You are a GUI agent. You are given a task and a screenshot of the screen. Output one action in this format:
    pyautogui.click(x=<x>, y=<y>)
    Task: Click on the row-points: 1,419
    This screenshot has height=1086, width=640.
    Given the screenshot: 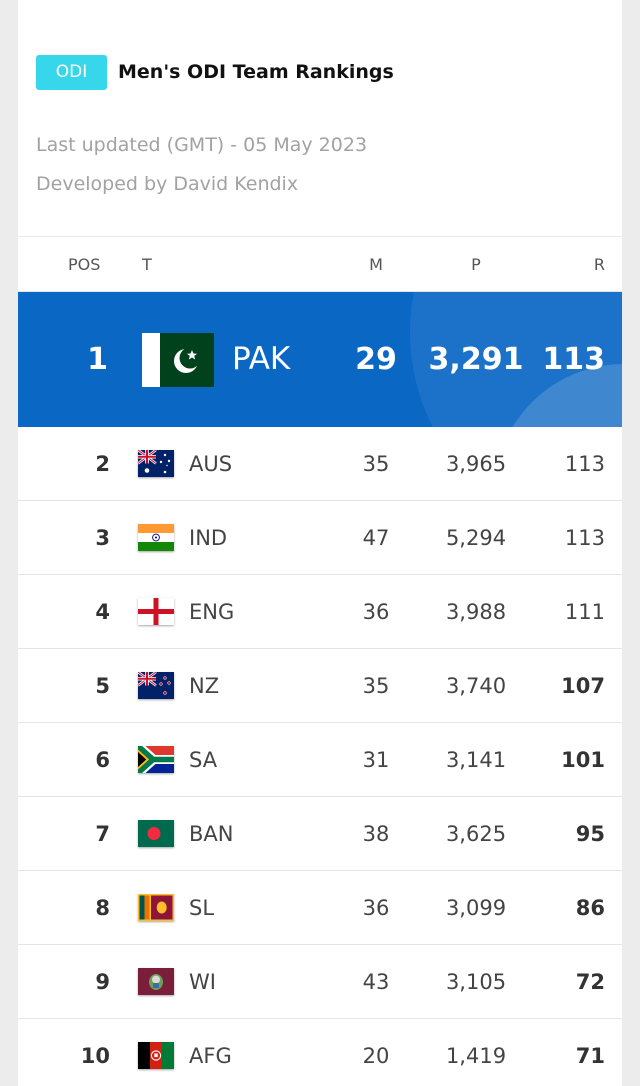 What is the action you would take?
    pyautogui.click(x=476, y=1056)
    